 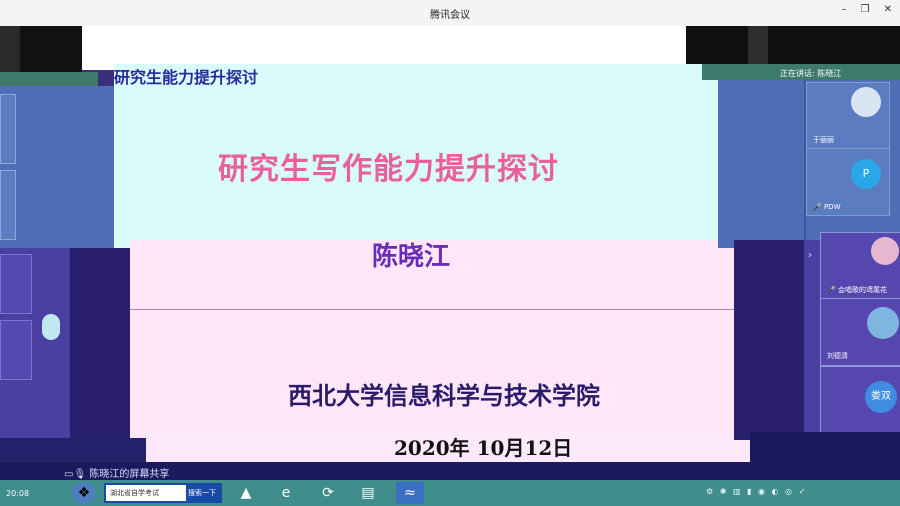 What do you see at coordinates (57, 167) in the screenshot?
I see `left-participant-panel` at bounding box center [57, 167].